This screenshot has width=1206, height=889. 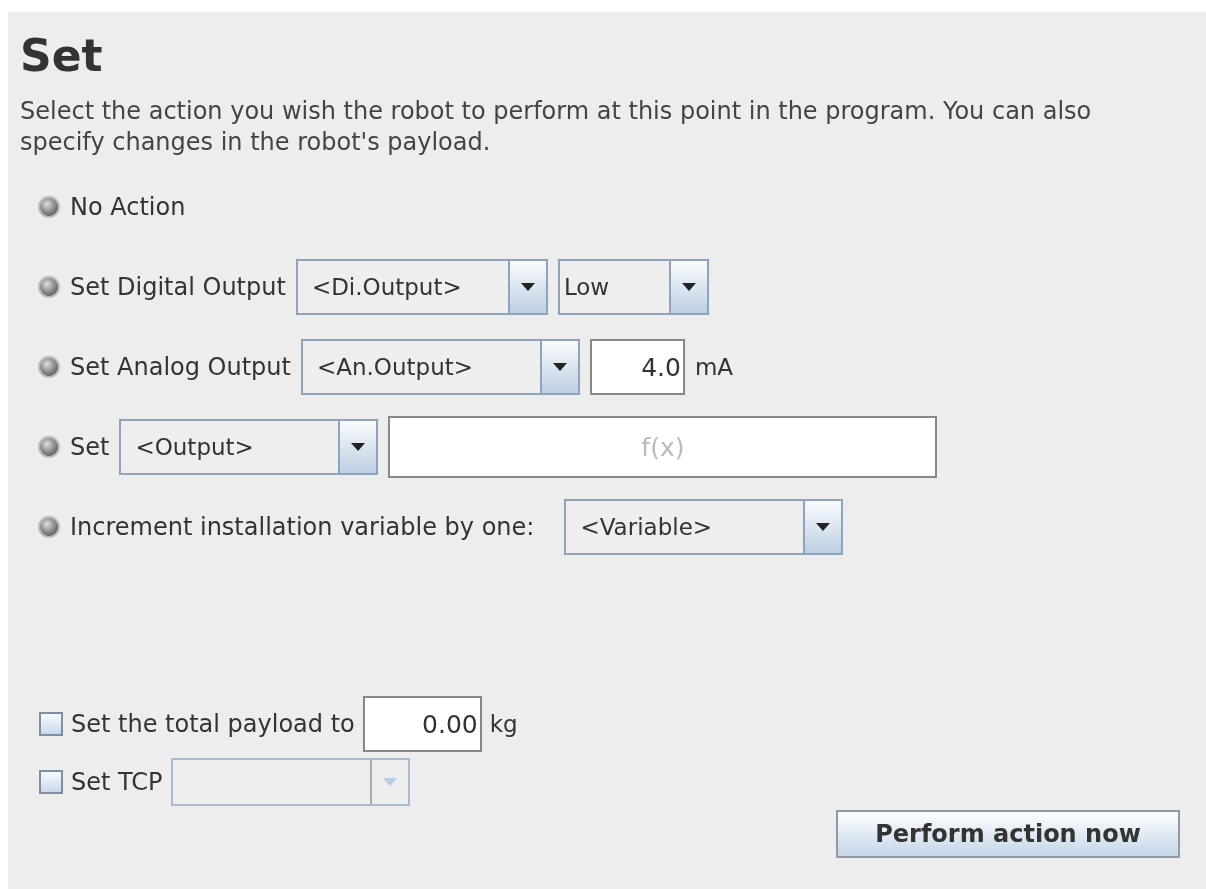 What do you see at coordinates (178, 287) in the screenshot?
I see `option-label: Set Digital Output` at bounding box center [178, 287].